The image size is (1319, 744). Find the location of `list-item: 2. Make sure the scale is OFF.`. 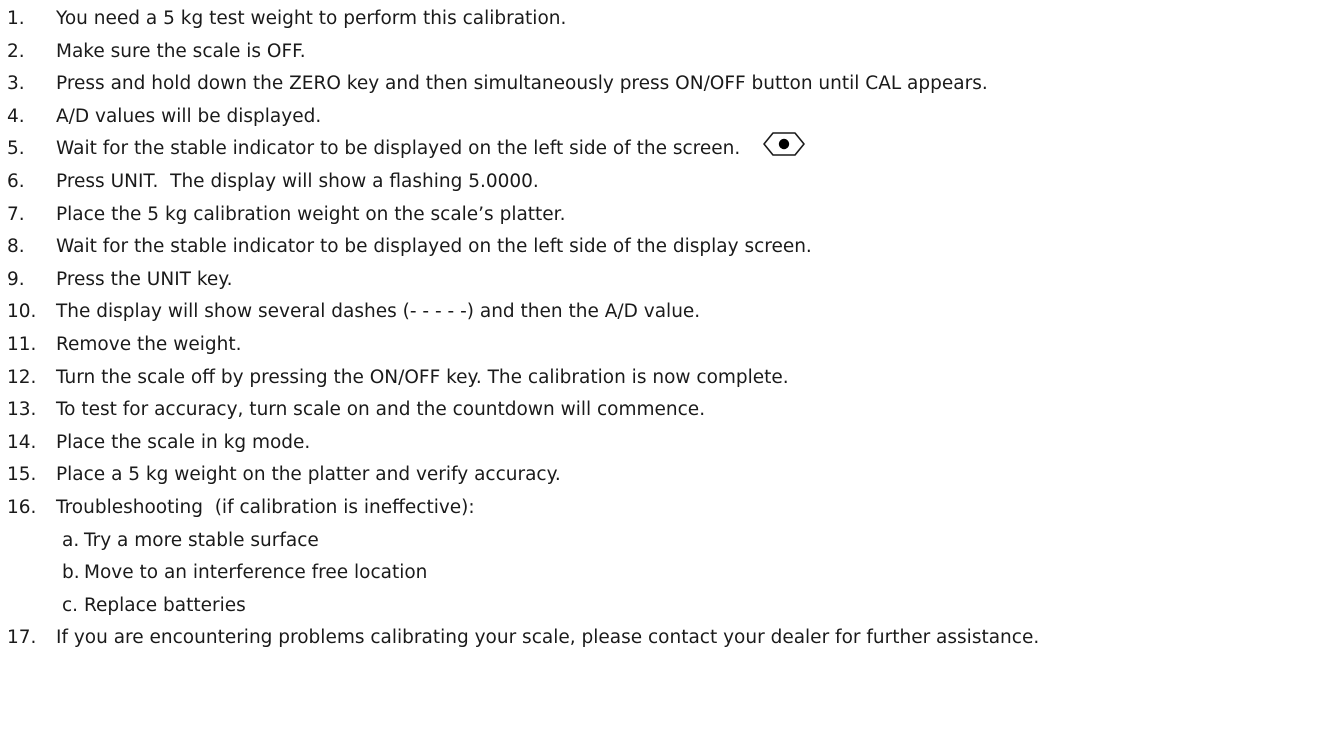

list-item: 2. Make sure the scale is OFF. is located at coordinates (659, 52).